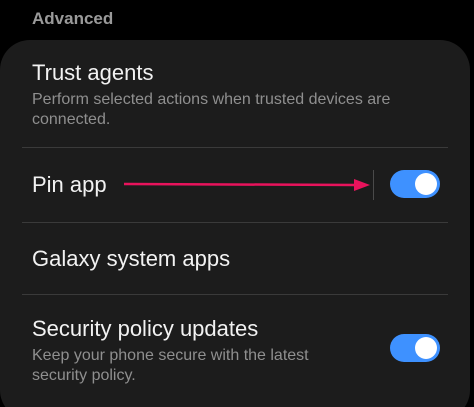  I want to click on annotation-arrow-icon, so click(247, 185).